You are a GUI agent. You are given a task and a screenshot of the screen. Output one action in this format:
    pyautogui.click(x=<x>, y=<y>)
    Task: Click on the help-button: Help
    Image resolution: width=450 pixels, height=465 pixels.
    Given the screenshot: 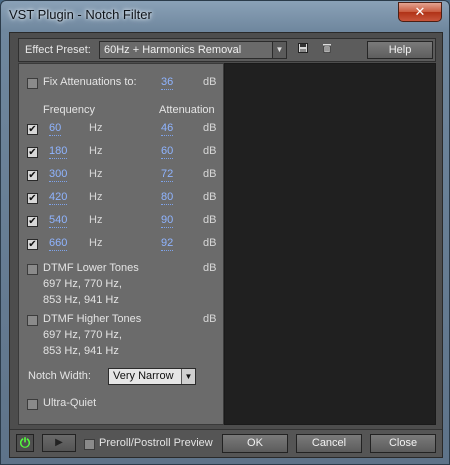 What is the action you would take?
    pyautogui.click(x=400, y=50)
    